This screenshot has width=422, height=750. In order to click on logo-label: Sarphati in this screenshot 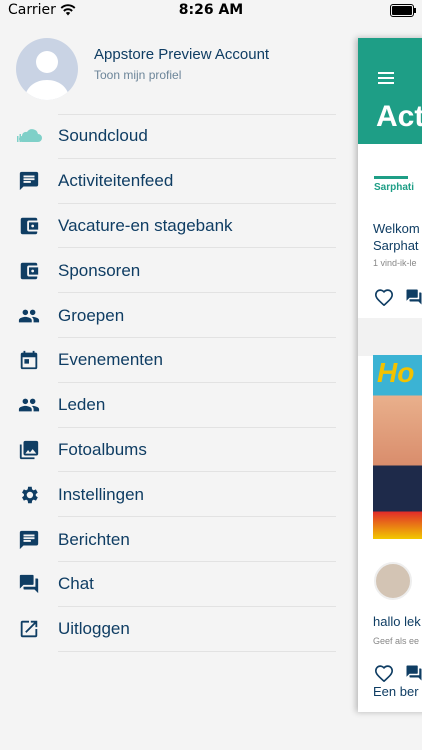, I will do `click(394, 187)`.